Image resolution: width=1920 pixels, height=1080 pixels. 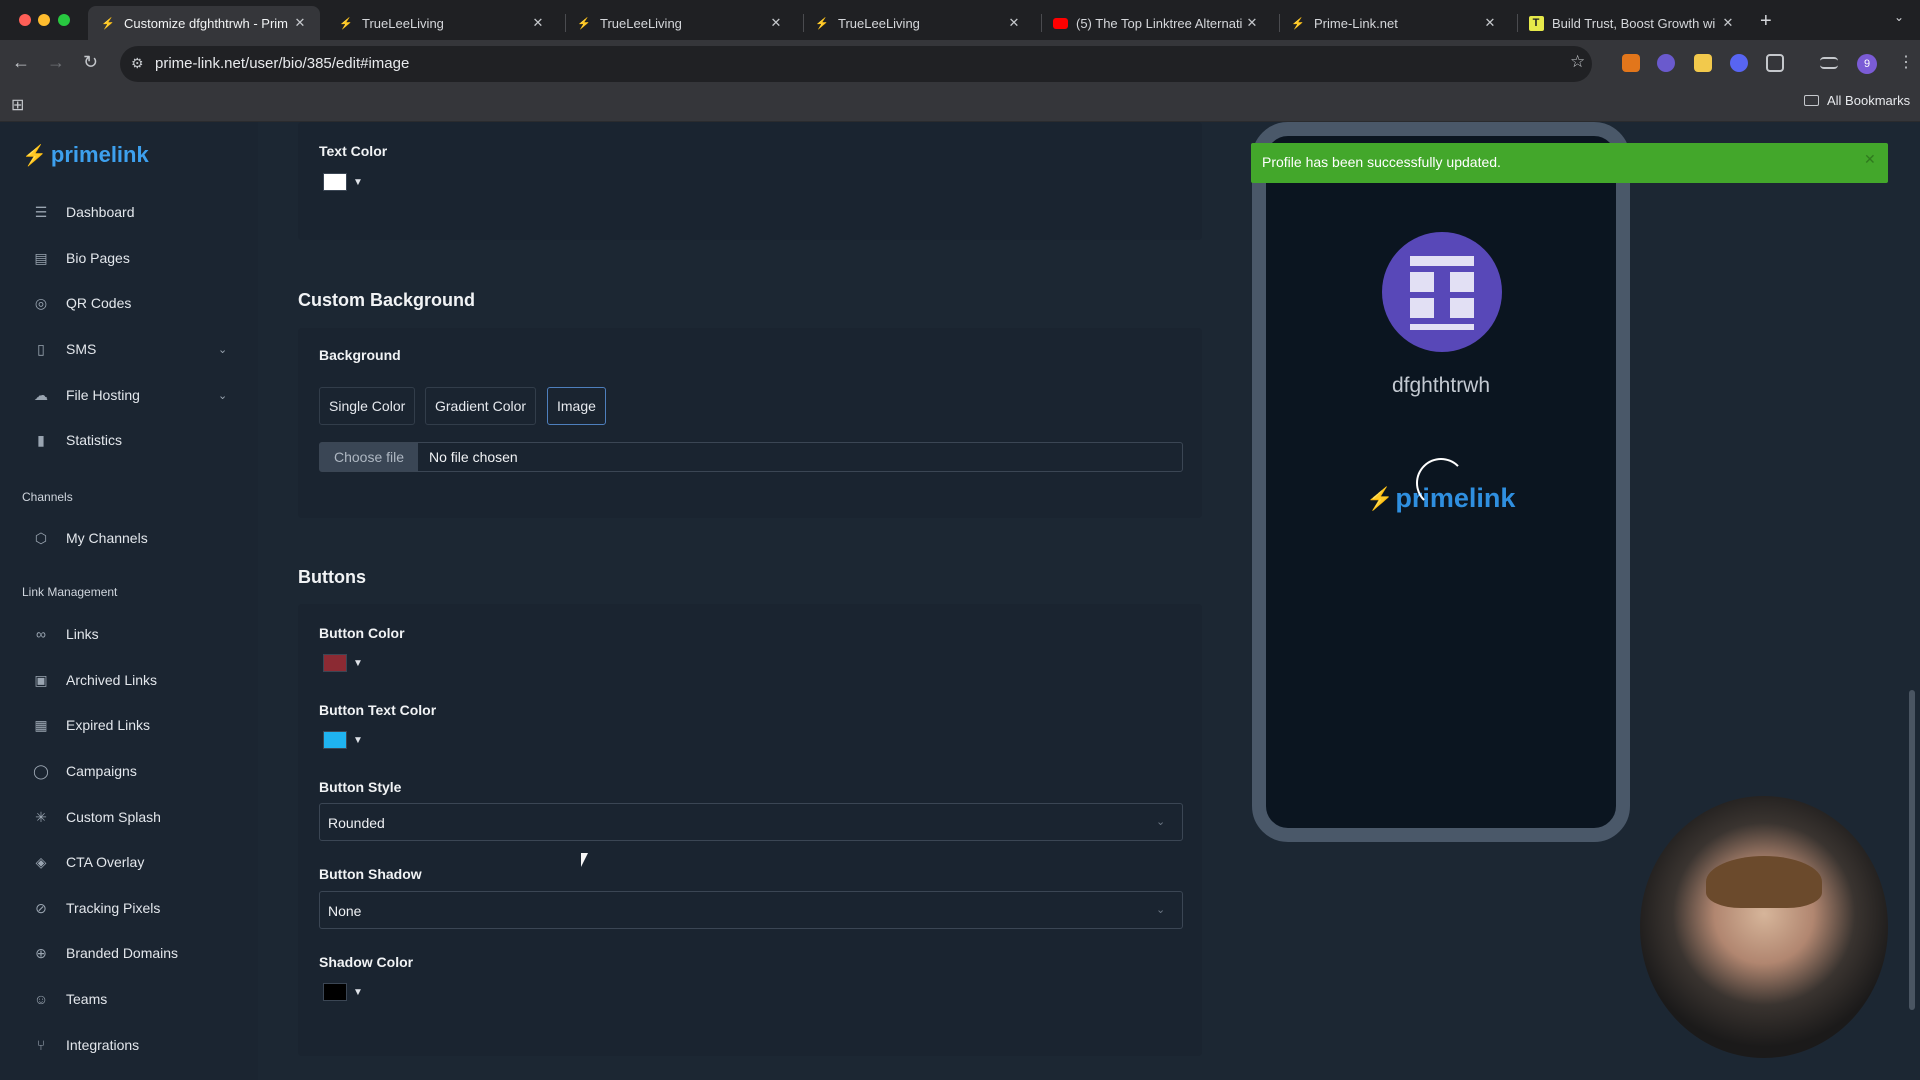 I want to click on sidebar-item-qr-codes: ◎ QR Codes, so click(x=132, y=303).